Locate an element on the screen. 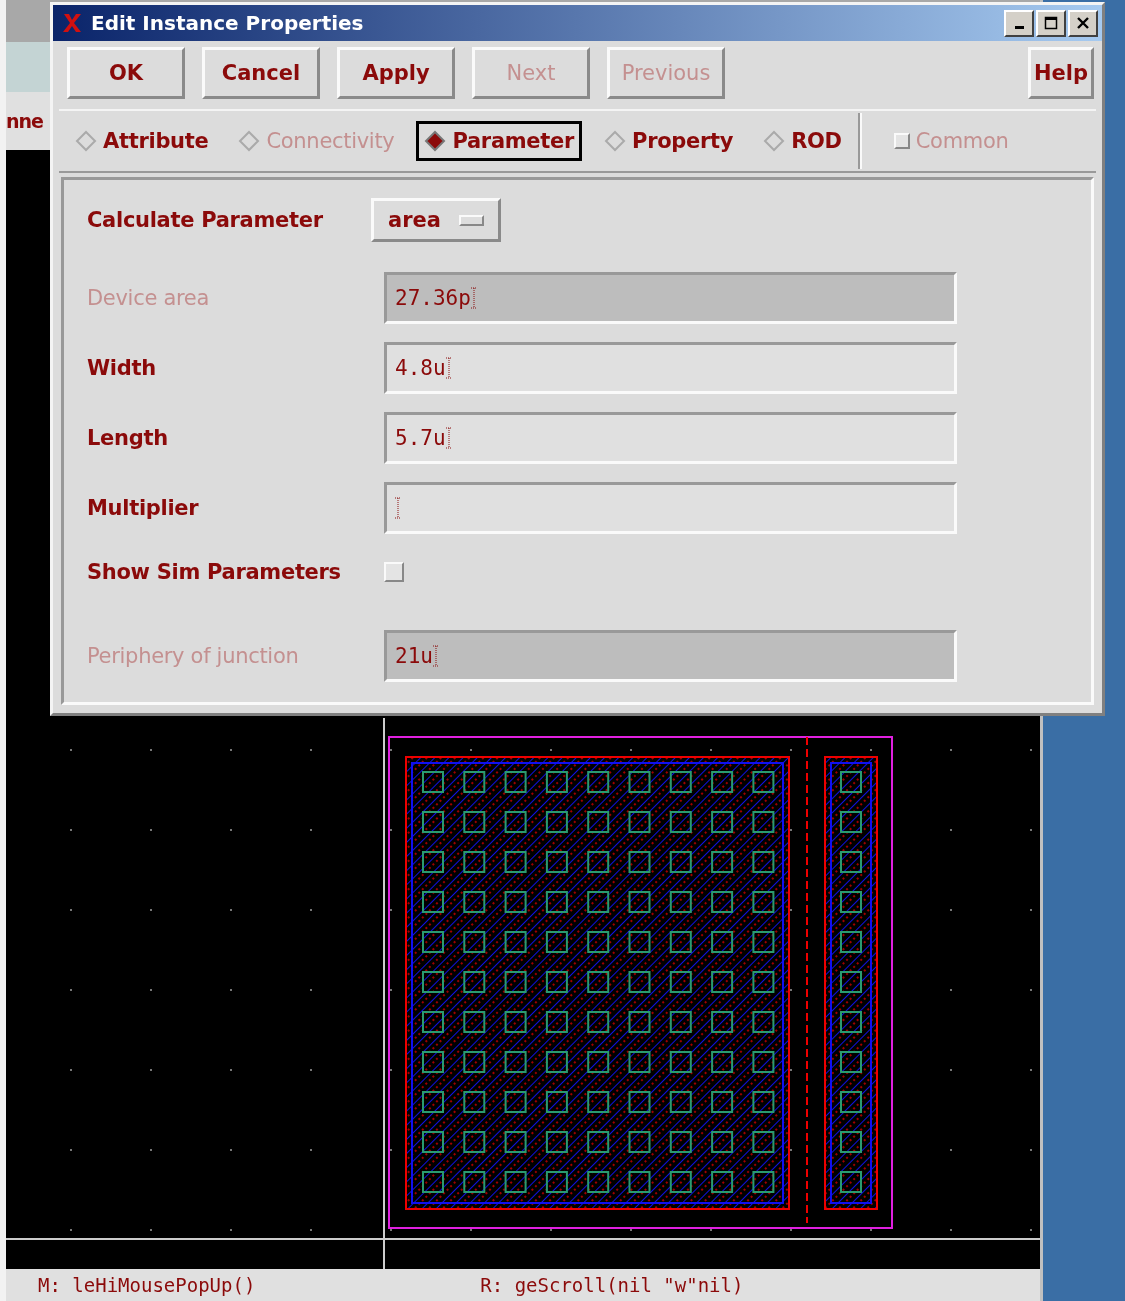 This screenshot has width=1125, height=1301. checkbox is located at coordinates (394, 572).